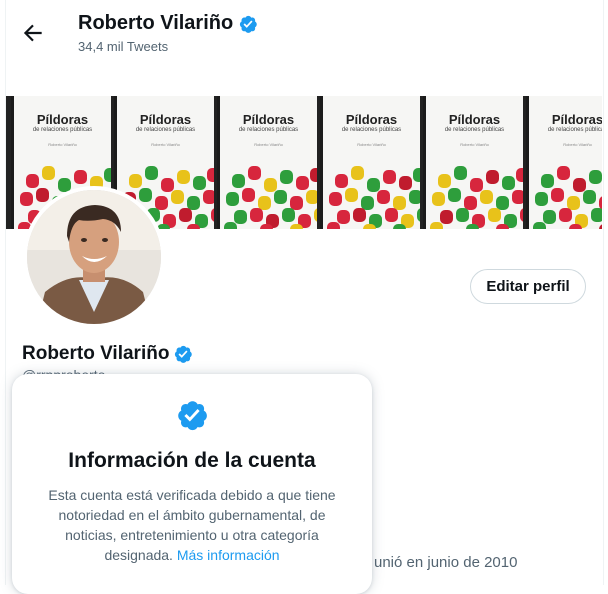 This screenshot has width=608, height=594. Describe the element at coordinates (156, 23) in the screenshot. I see `header-title: Roberto Vilariño` at that location.